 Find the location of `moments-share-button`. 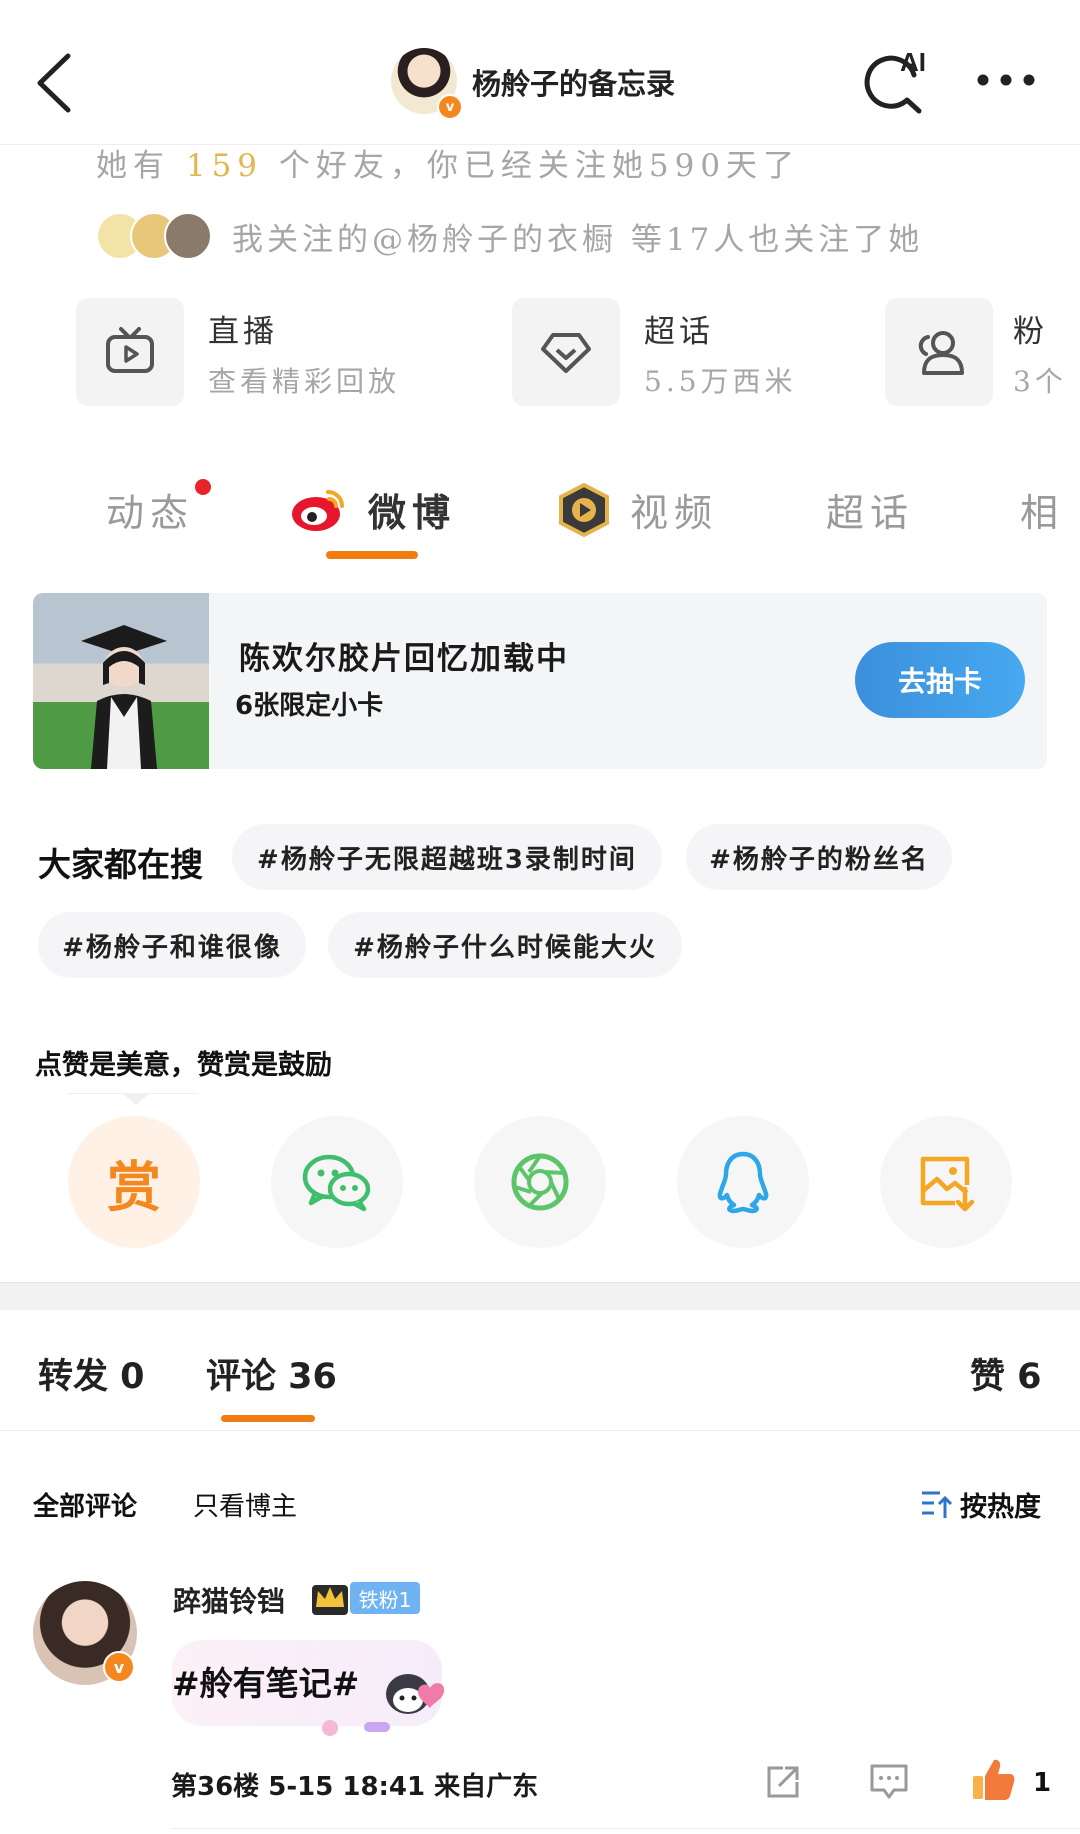

moments-share-button is located at coordinates (540, 1182).